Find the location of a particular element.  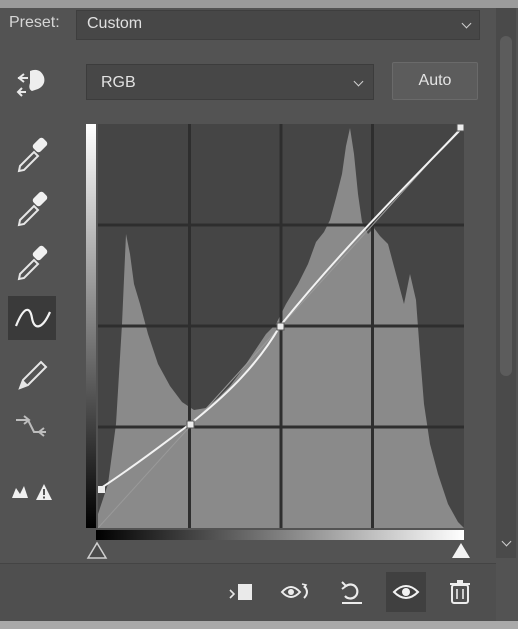

pencil-draw-tool is located at coordinates (32, 374).